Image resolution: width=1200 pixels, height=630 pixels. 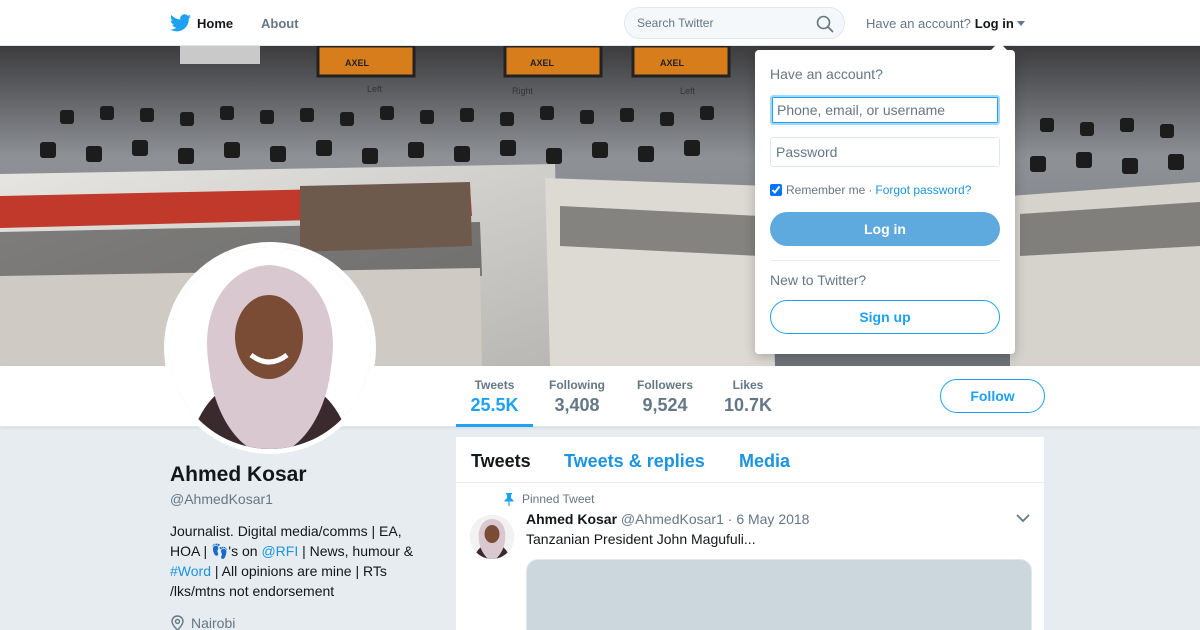 I want to click on footprints-emoji: 👣, so click(x=219, y=551).